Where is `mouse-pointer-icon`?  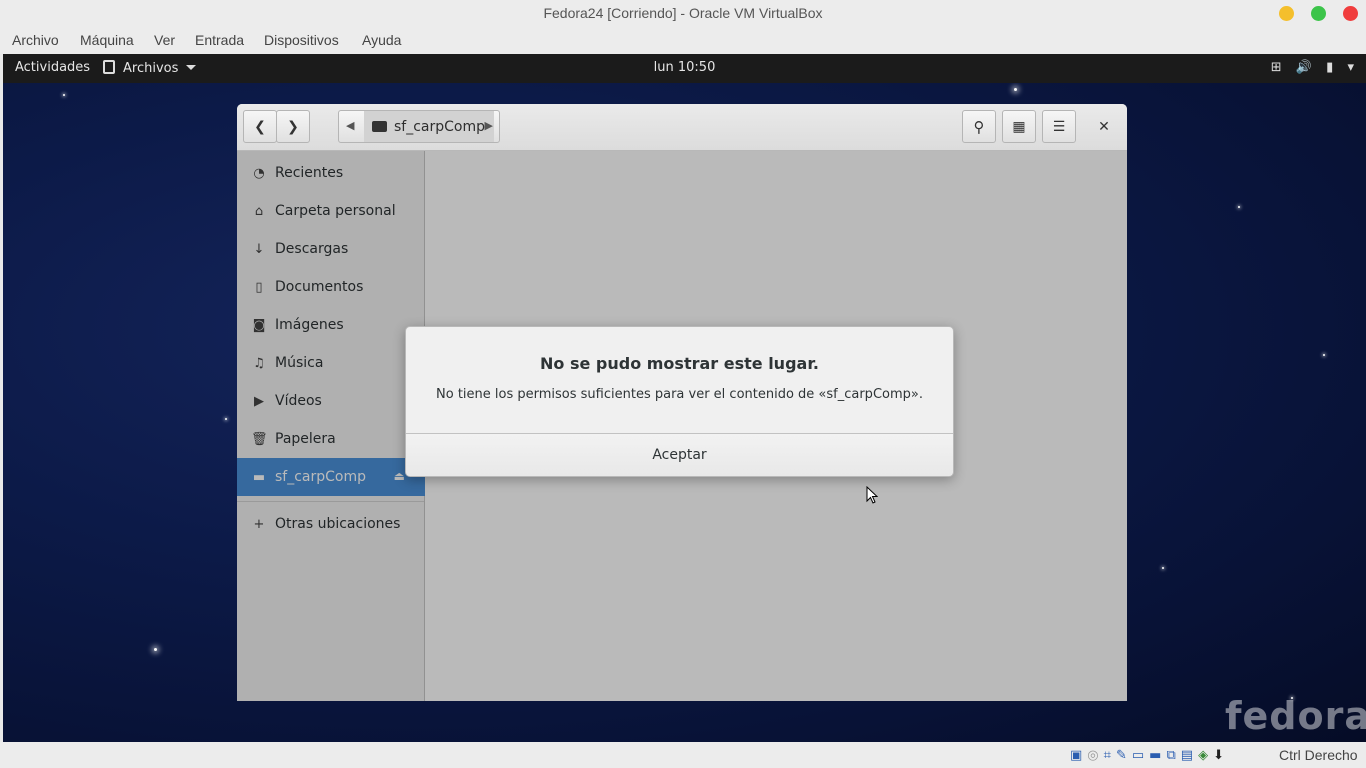
mouse-pointer-icon is located at coordinates (872, 495).